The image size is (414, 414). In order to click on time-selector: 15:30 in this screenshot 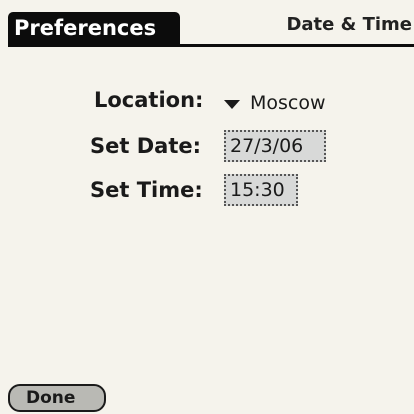, I will do `click(261, 190)`.